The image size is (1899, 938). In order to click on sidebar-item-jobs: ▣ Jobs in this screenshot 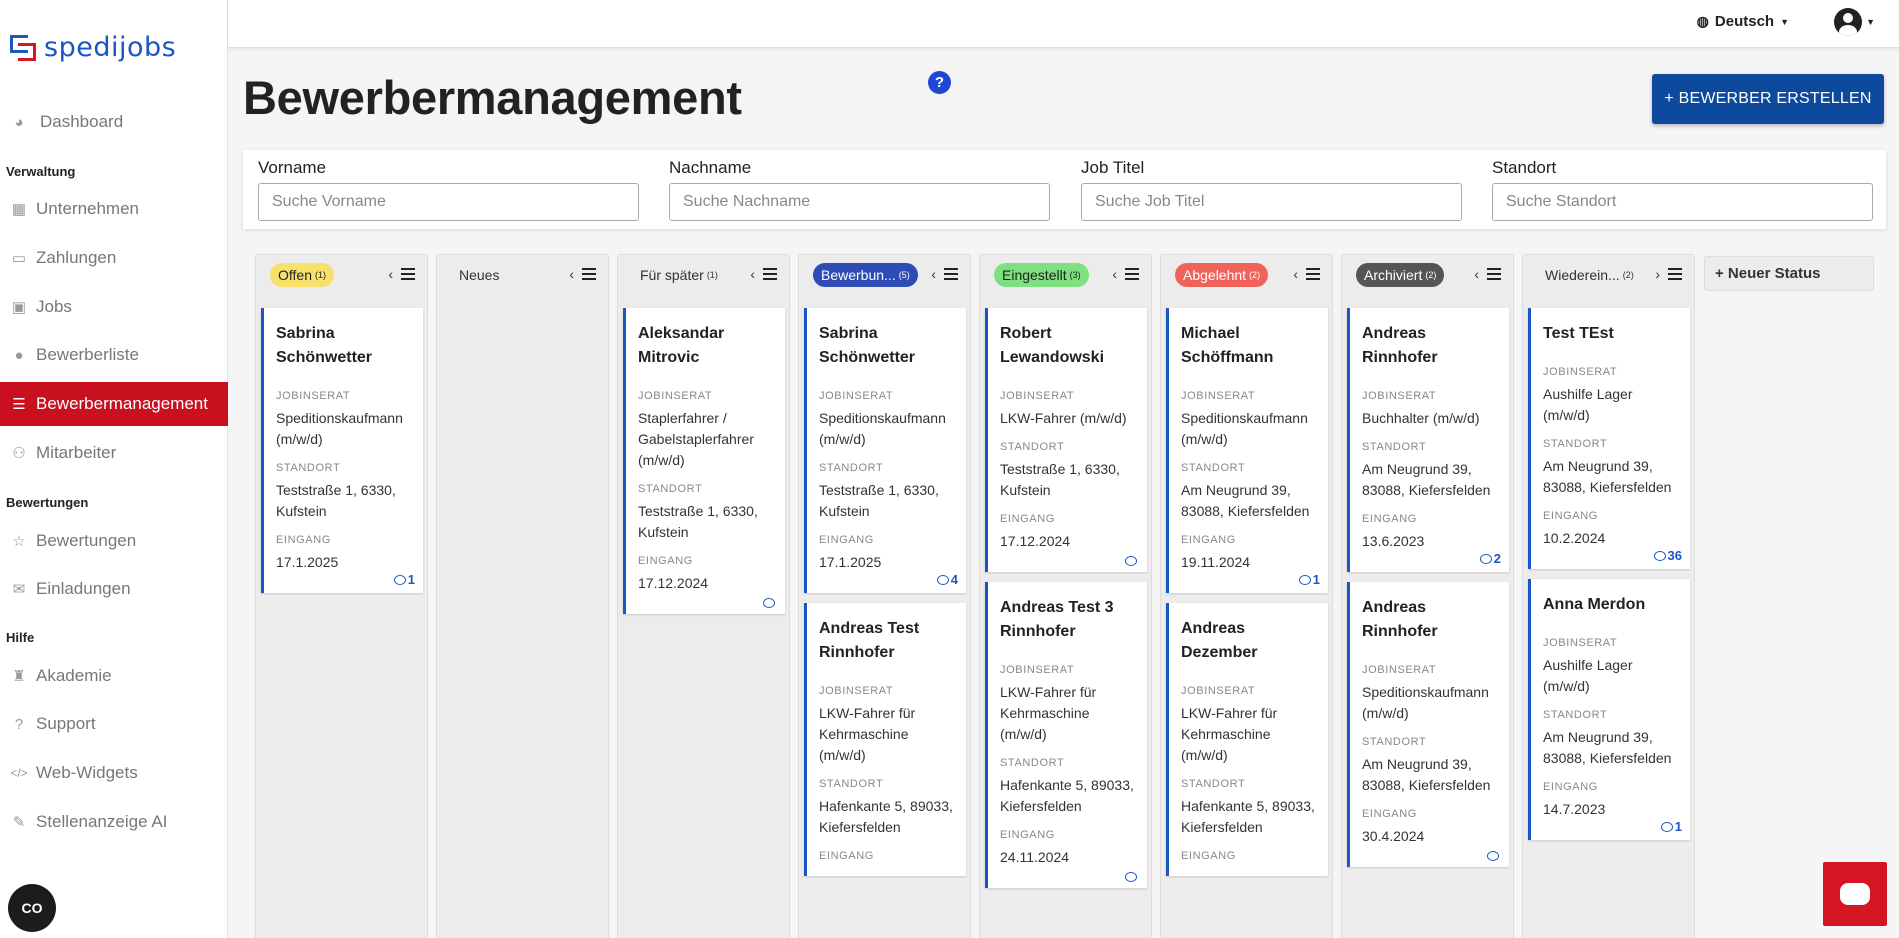, I will do `click(114, 307)`.